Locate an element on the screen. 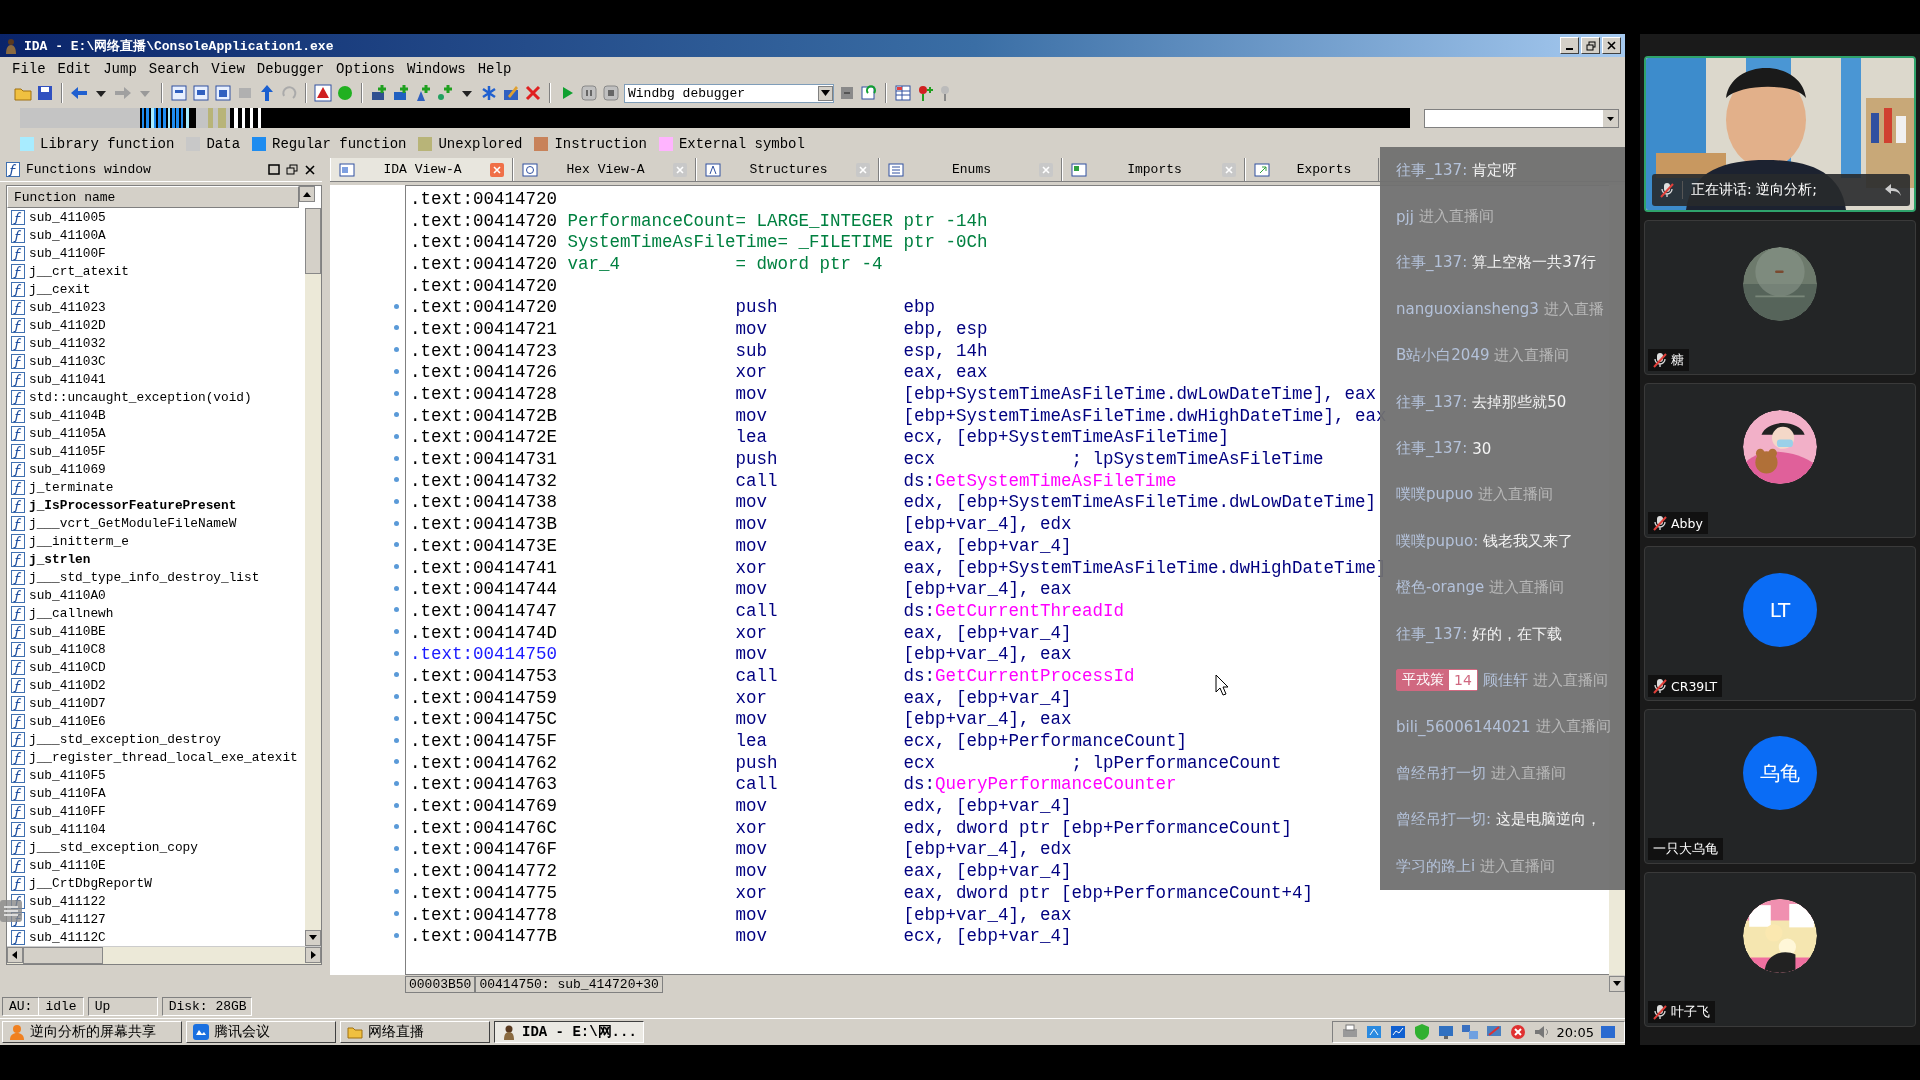  up-arrow-icon is located at coordinates (267, 93).